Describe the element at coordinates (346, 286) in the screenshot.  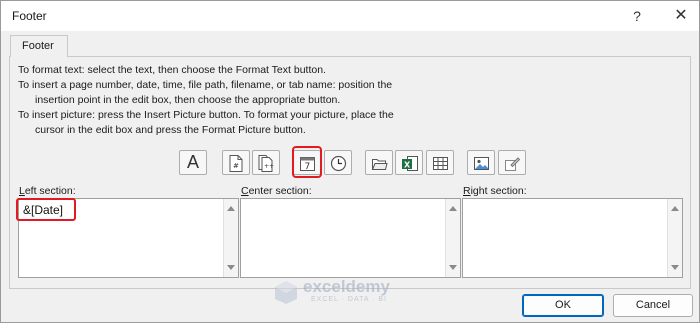
I see `watermark-name: exceldemy` at that location.